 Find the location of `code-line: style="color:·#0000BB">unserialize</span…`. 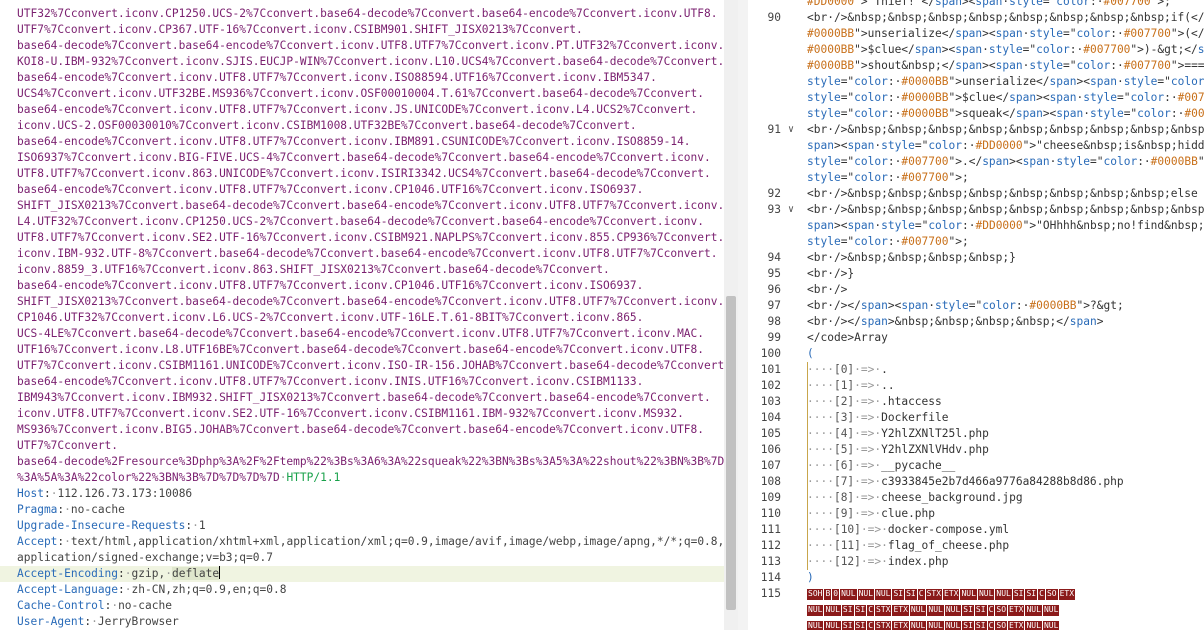

code-line: style="color:·#0000BB">unserialize</span… is located at coordinates (976, 82).